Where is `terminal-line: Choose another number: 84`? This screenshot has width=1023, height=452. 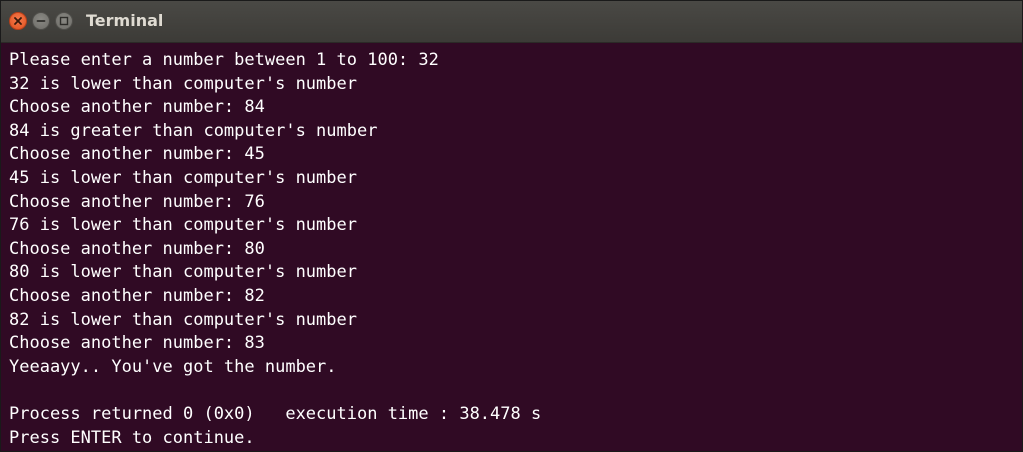
terminal-line: Choose another number: 84 is located at coordinates (137, 107).